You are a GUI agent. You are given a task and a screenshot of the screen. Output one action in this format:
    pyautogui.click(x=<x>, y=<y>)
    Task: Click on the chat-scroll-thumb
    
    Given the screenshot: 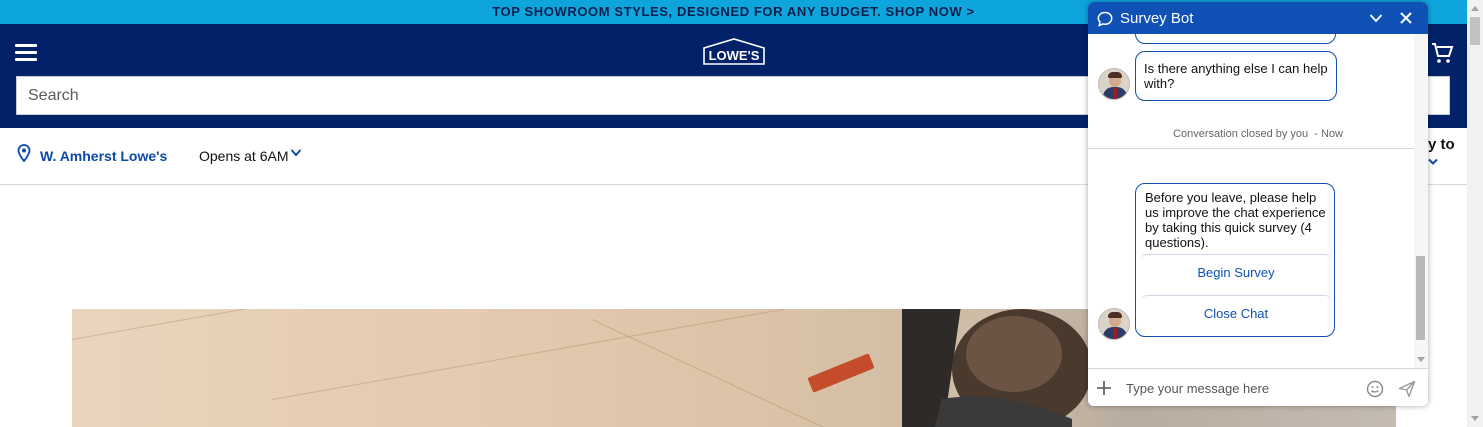 What is the action you would take?
    pyautogui.click(x=1420, y=298)
    